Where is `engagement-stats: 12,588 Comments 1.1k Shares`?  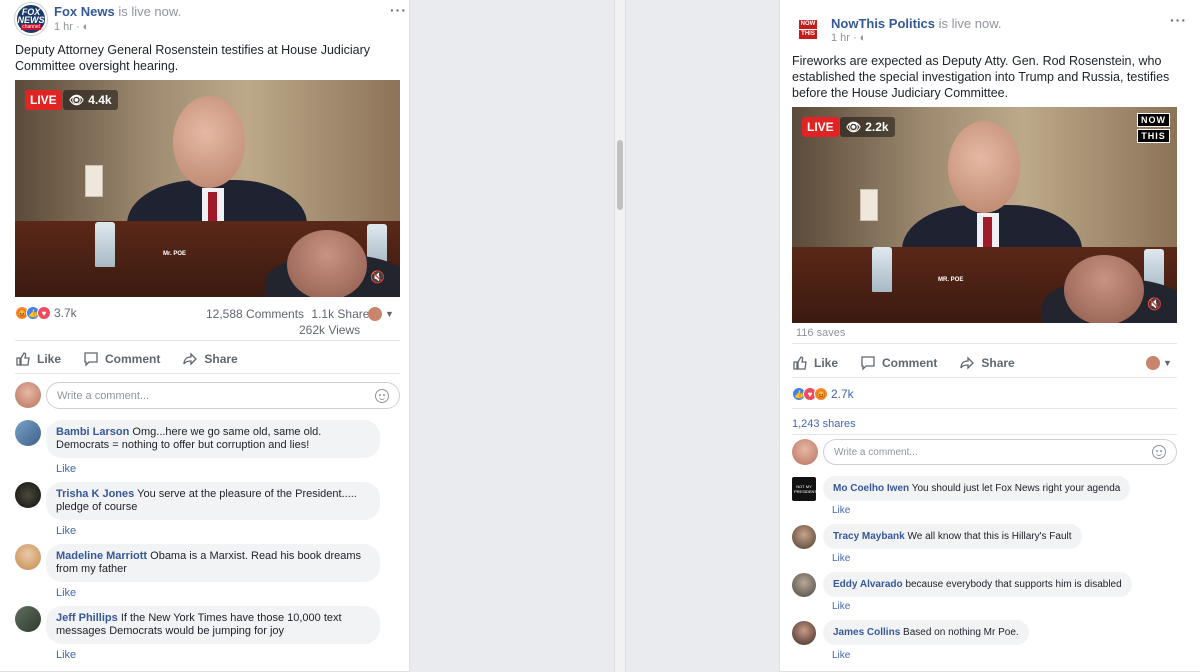 engagement-stats: 12,588 Comments 1.1k Shares is located at coordinates (290, 314).